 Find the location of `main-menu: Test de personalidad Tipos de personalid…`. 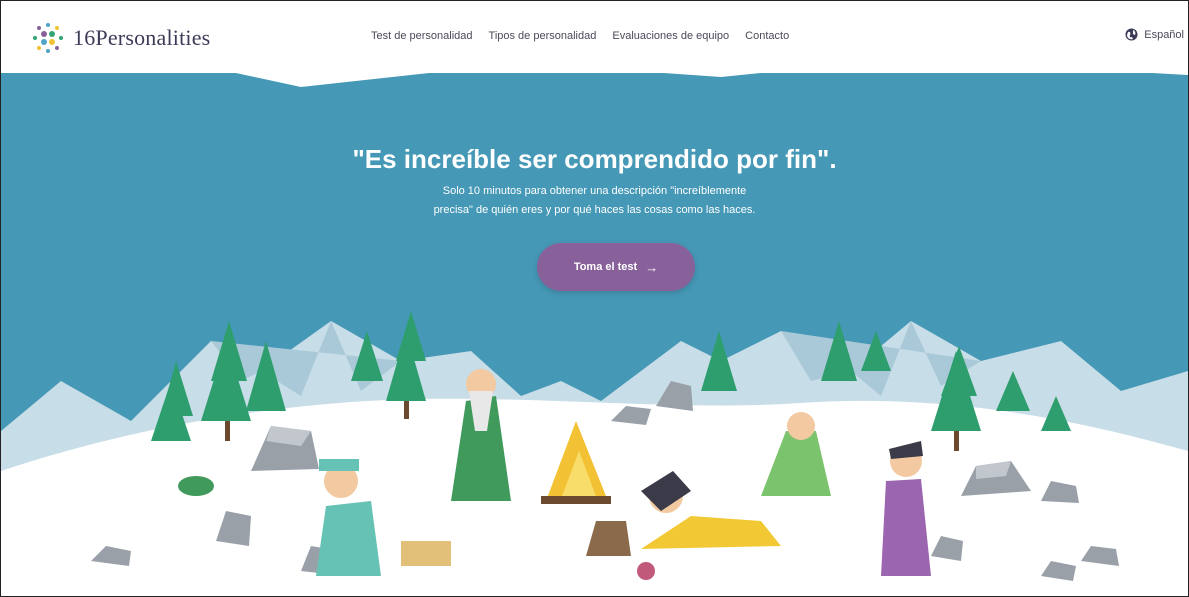

main-menu: Test de personalidad Tipos de personalid… is located at coordinates (580, 36).